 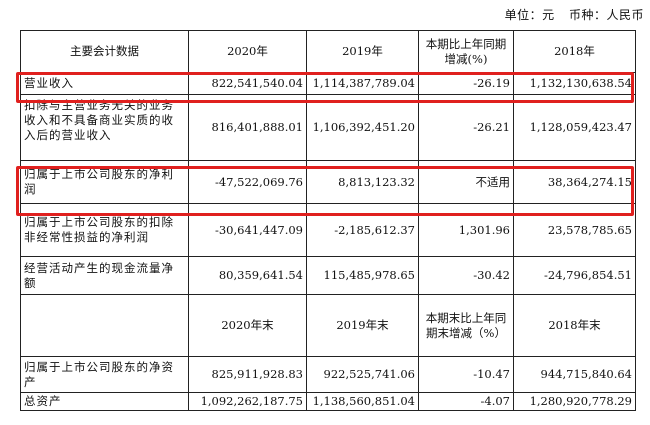 What do you see at coordinates (574, 83) in the screenshot?
I see `cell-2018: 1,132,130,638.54` at bounding box center [574, 83].